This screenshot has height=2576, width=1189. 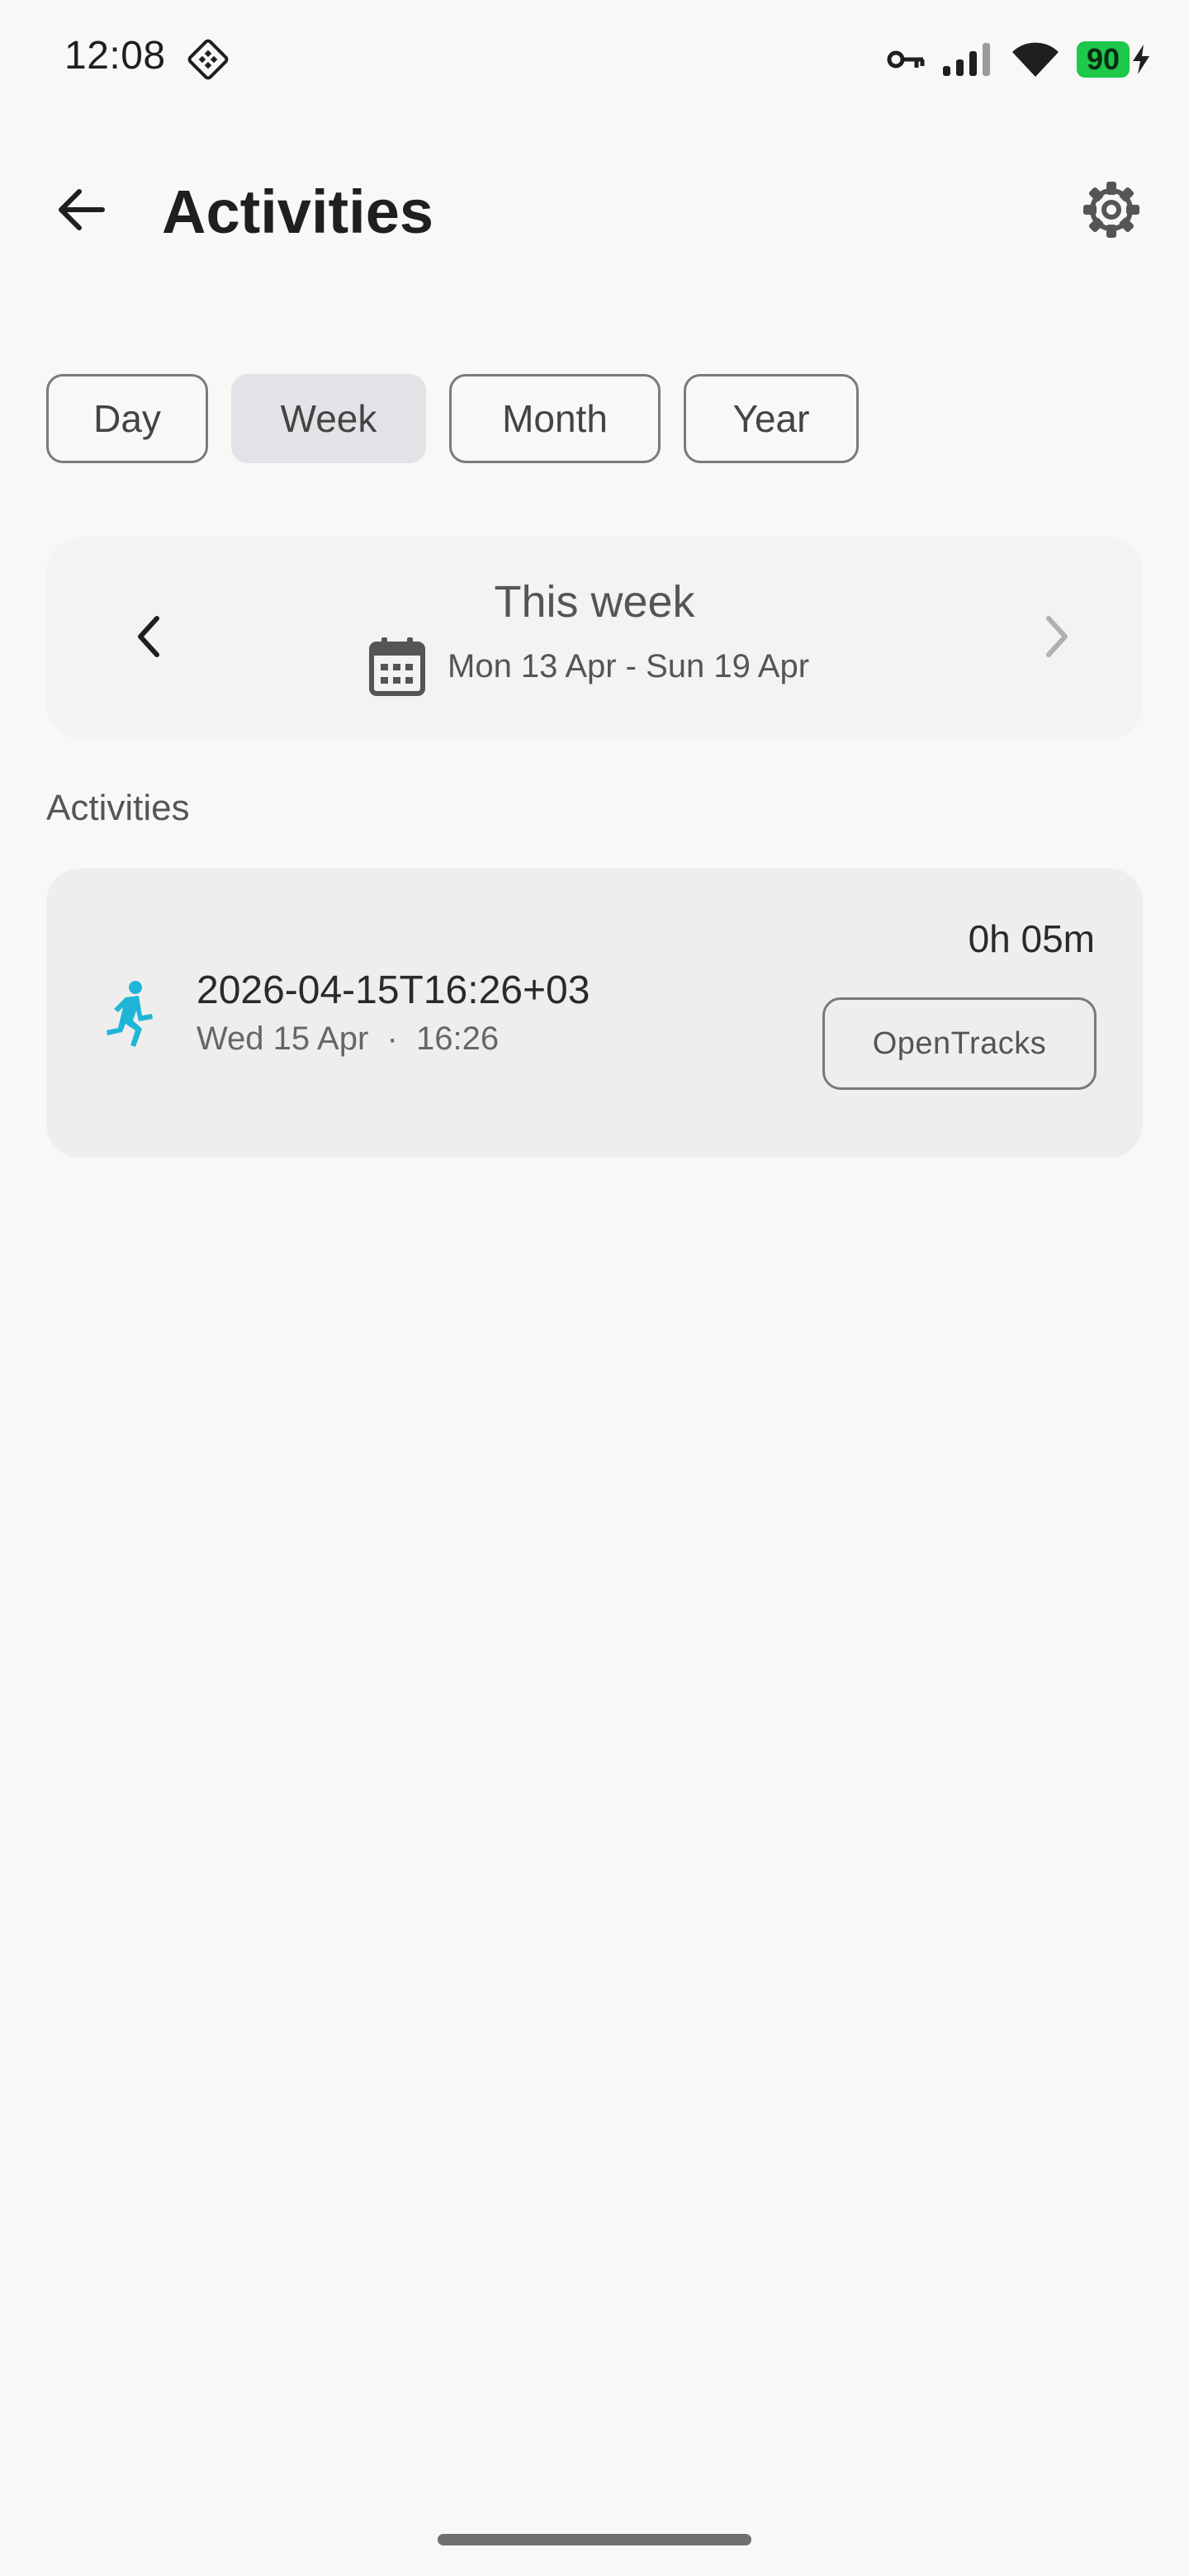 I want to click on activity-subtitle: Wed 15 Apr · 16:26, so click(x=348, y=1038).